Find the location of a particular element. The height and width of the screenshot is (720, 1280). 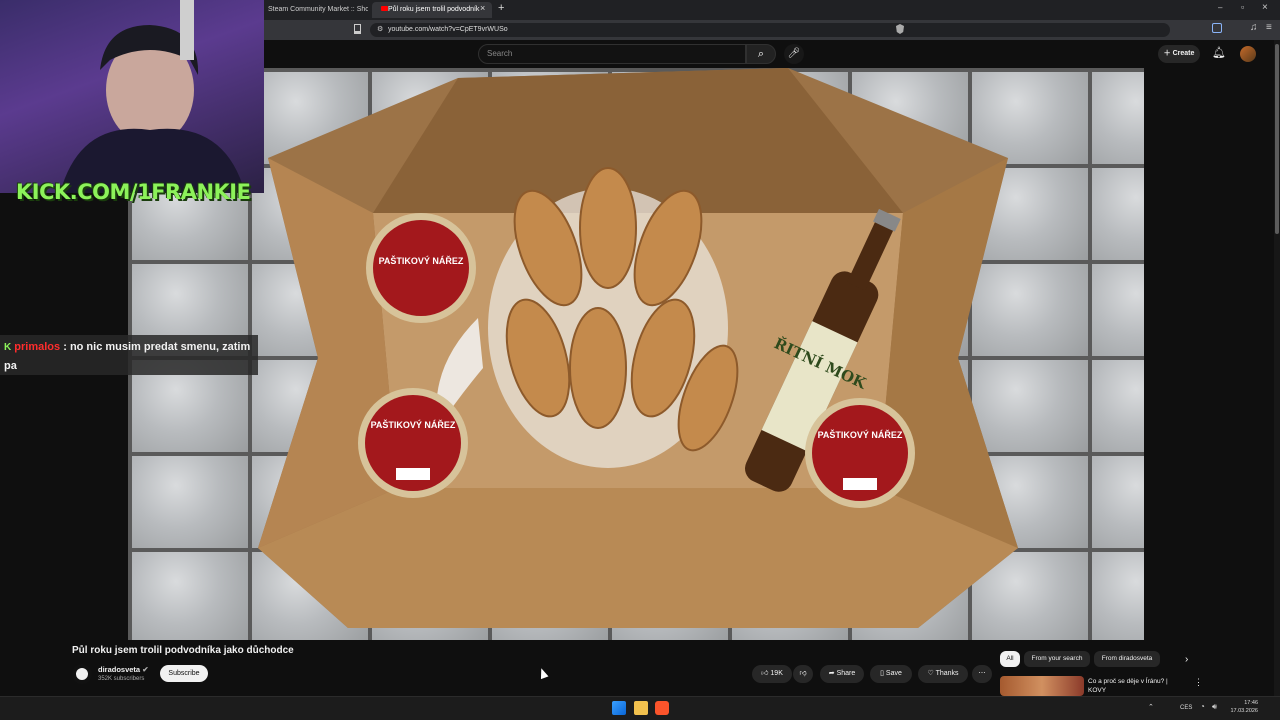

music-icon: ♫ is located at coordinates (1254, 27).